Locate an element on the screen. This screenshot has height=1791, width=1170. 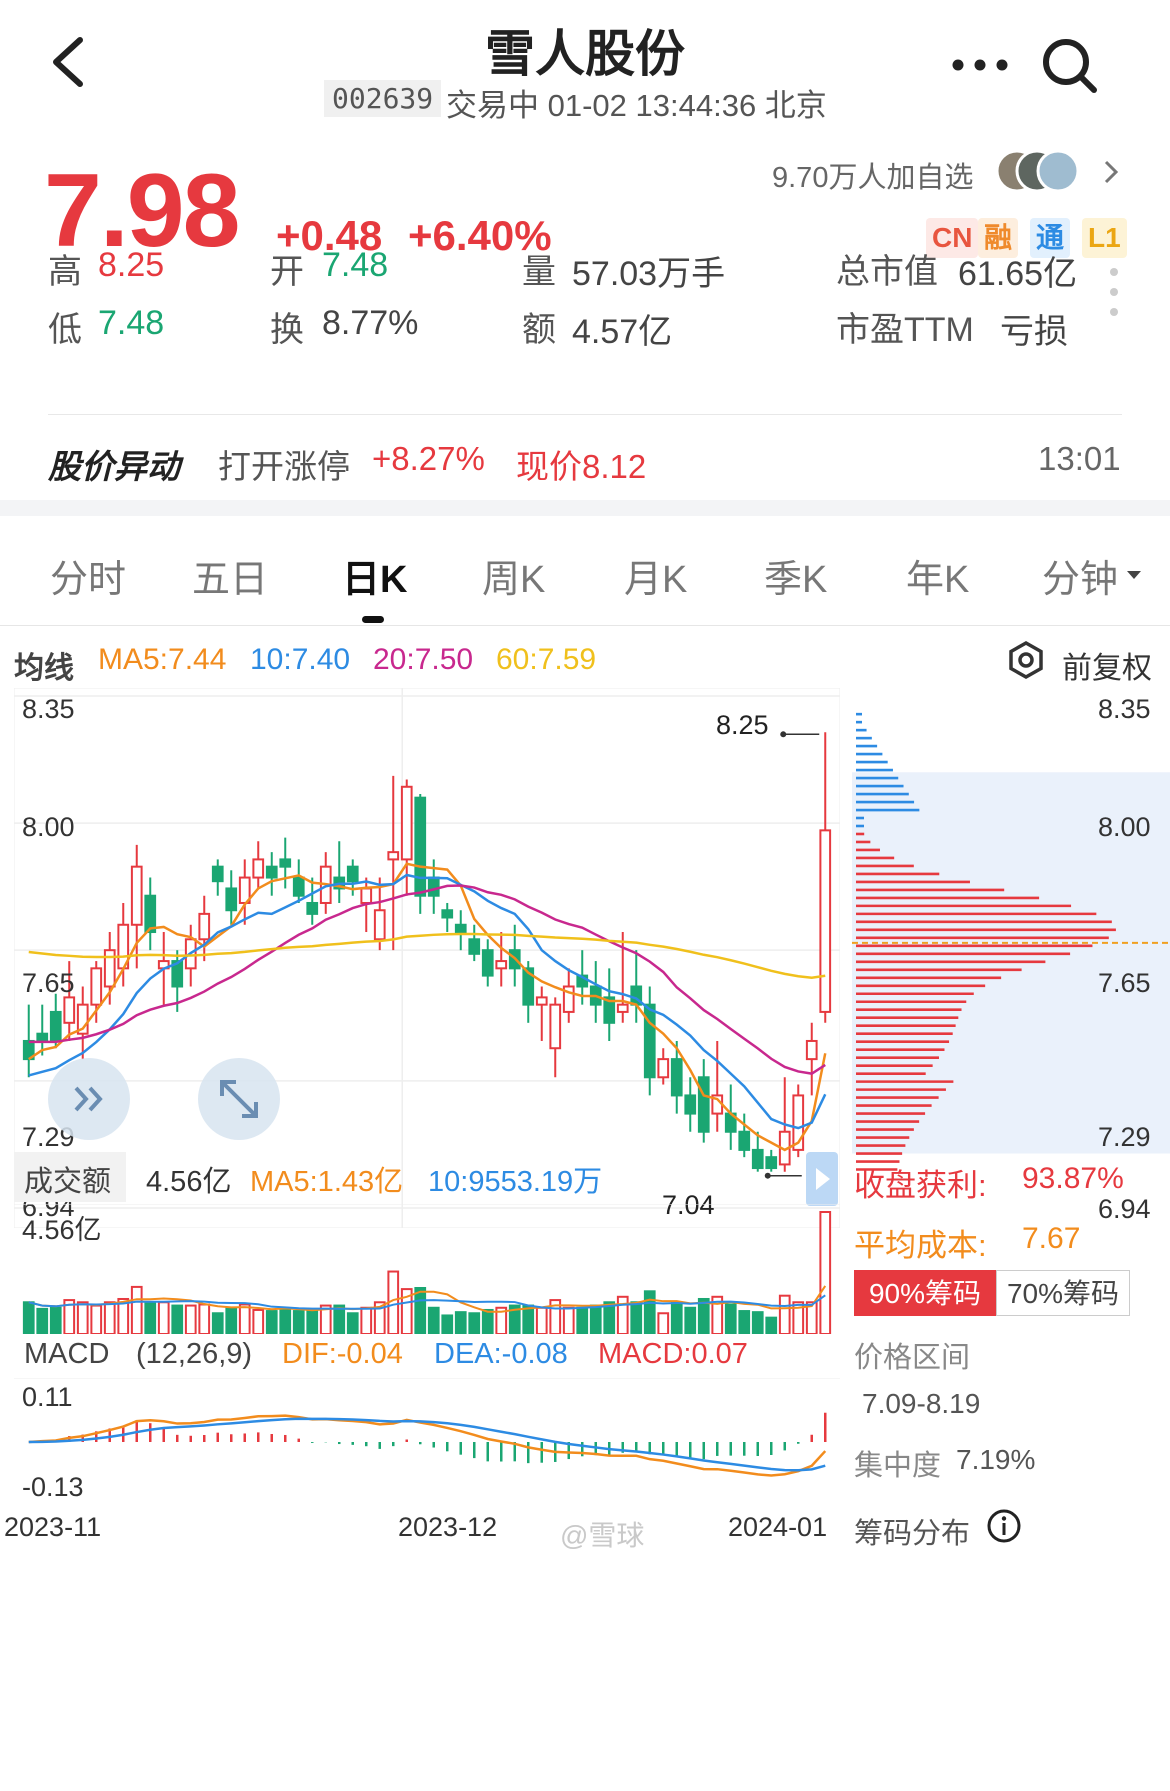
volume-label: 量 is located at coordinates (539, 272).